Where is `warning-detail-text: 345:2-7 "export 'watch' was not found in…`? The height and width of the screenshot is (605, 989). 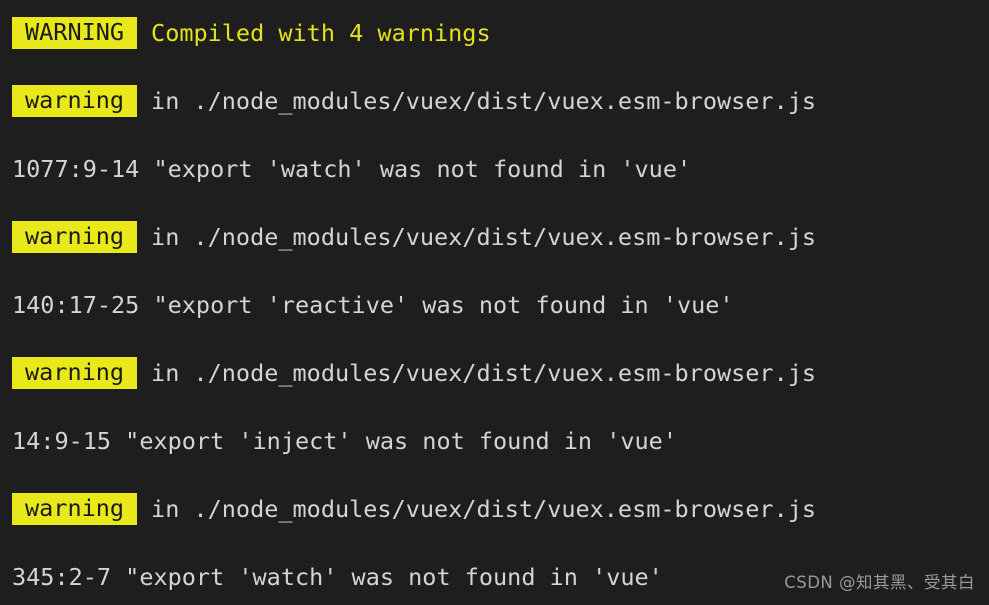 warning-detail-text: 345:2-7 "export 'watch' was not found in… is located at coordinates (337, 577).